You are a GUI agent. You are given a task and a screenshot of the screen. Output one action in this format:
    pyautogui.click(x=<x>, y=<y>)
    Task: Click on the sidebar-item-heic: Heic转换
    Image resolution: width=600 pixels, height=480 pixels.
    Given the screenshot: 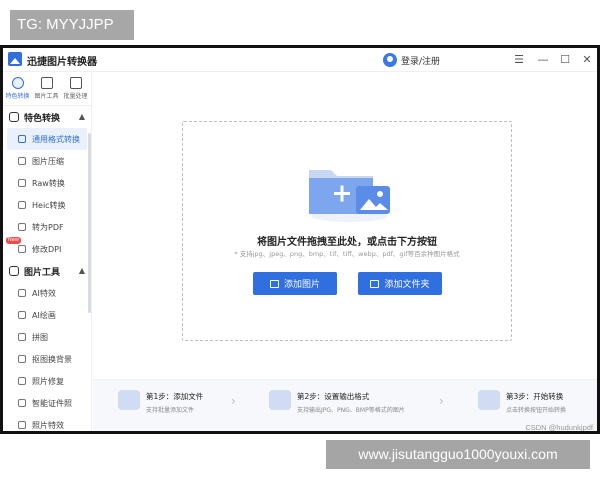 What is the action you would take?
    pyautogui.click(x=47, y=205)
    